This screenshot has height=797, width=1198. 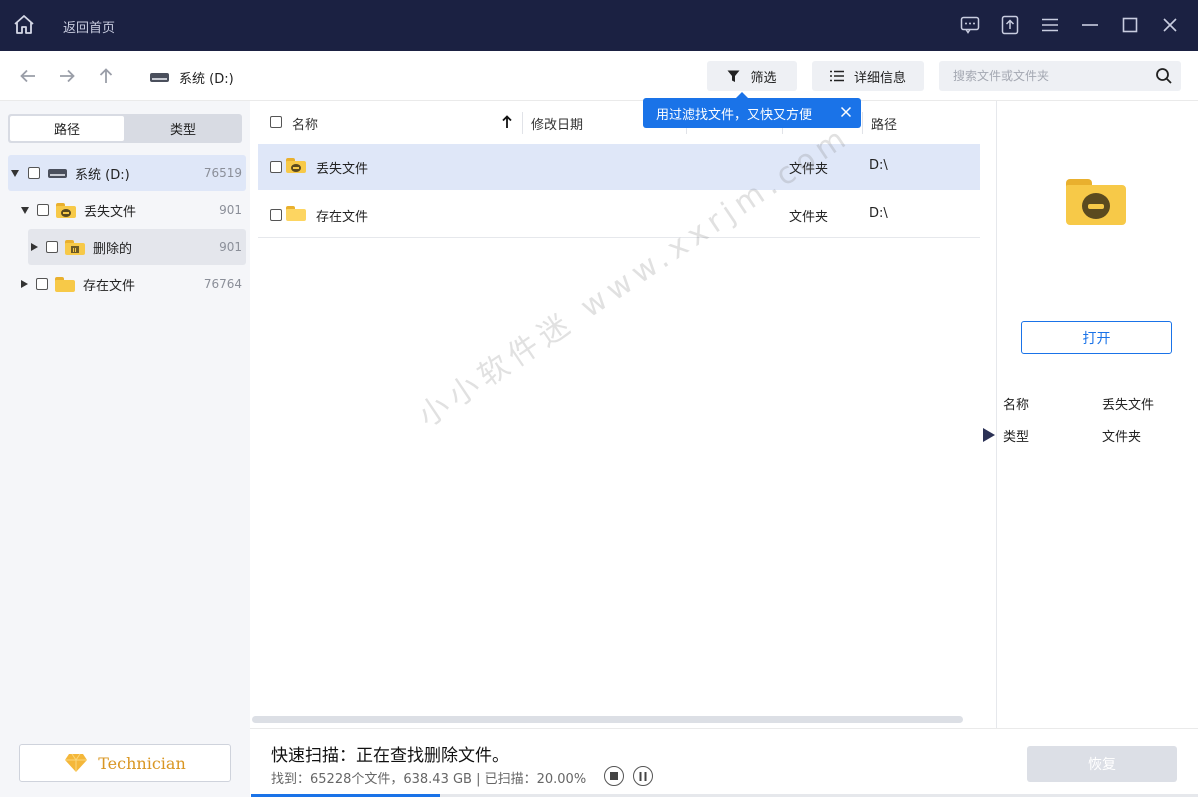 What do you see at coordinates (222, 173) in the screenshot?
I see `tree-item-count: 76519` at bounding box center [222, 173].